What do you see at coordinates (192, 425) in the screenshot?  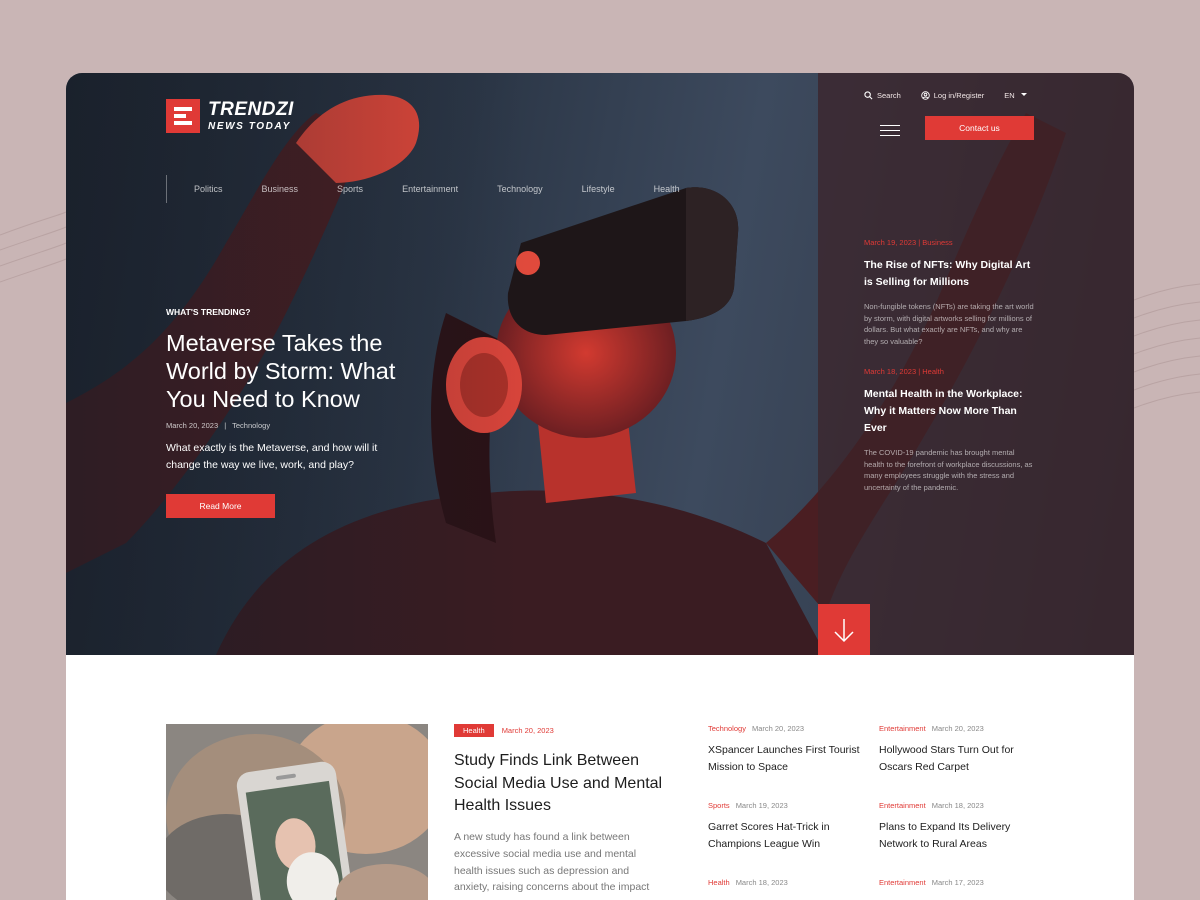 I see `hero-date: March 20, 2023` at bounding box center [192, 425].